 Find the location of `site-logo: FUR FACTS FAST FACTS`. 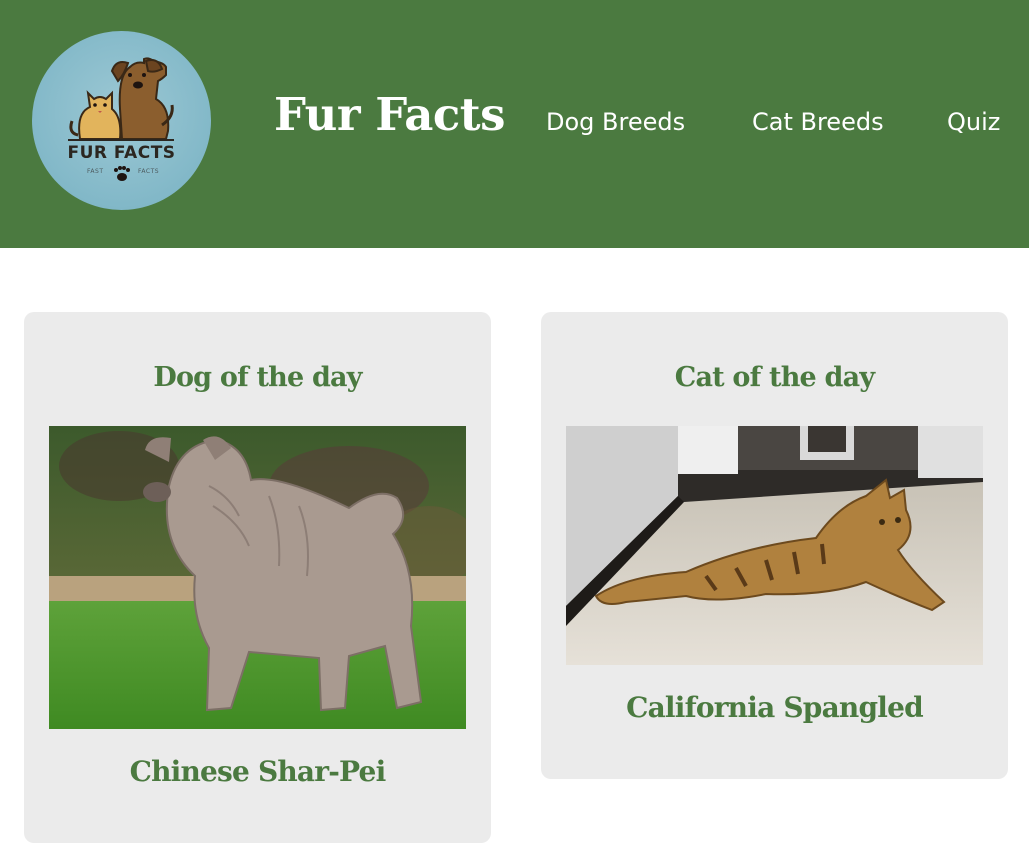

site-logo: FUR FACTS FAST FACTS is located at coordinates (121, 120).